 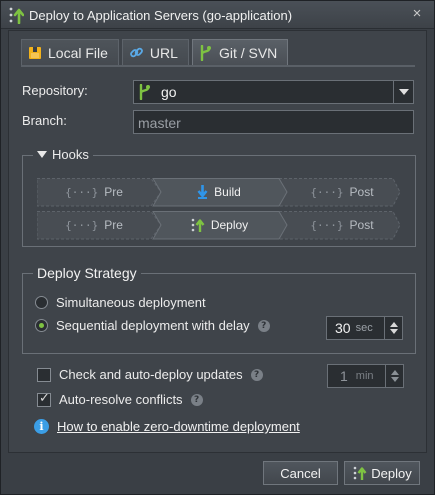 What do you see at coordinates (41, 426) in the screenshot?
I see `info-icon: i` at bounding box center [41, 426].